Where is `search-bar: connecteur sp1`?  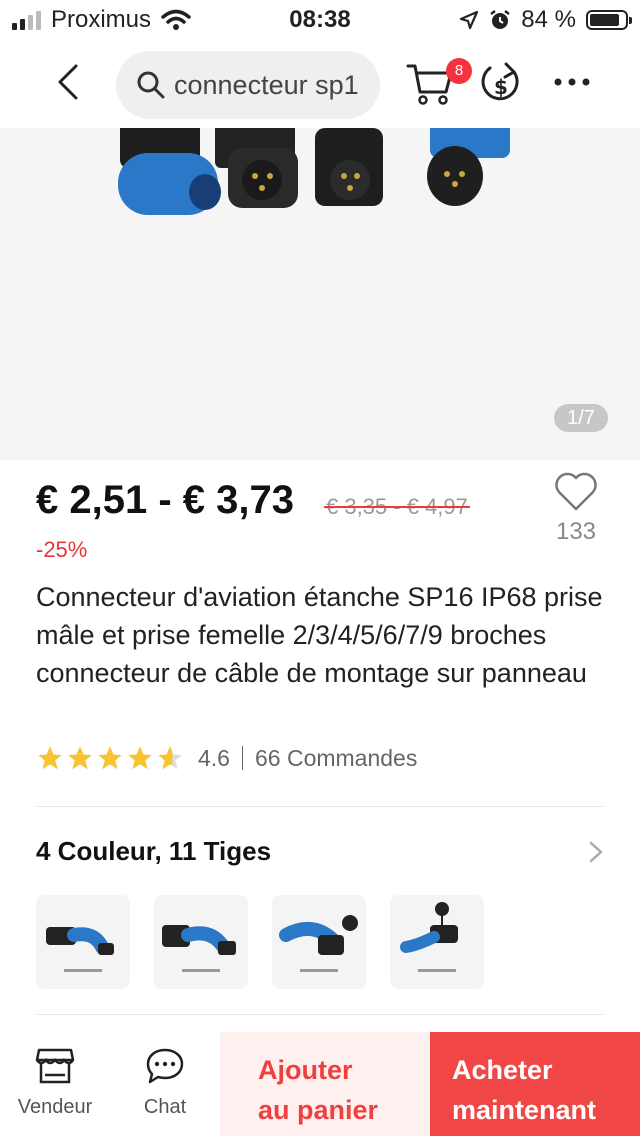 search-bar: connecteur sp1 is located at coordinates (248, 85).